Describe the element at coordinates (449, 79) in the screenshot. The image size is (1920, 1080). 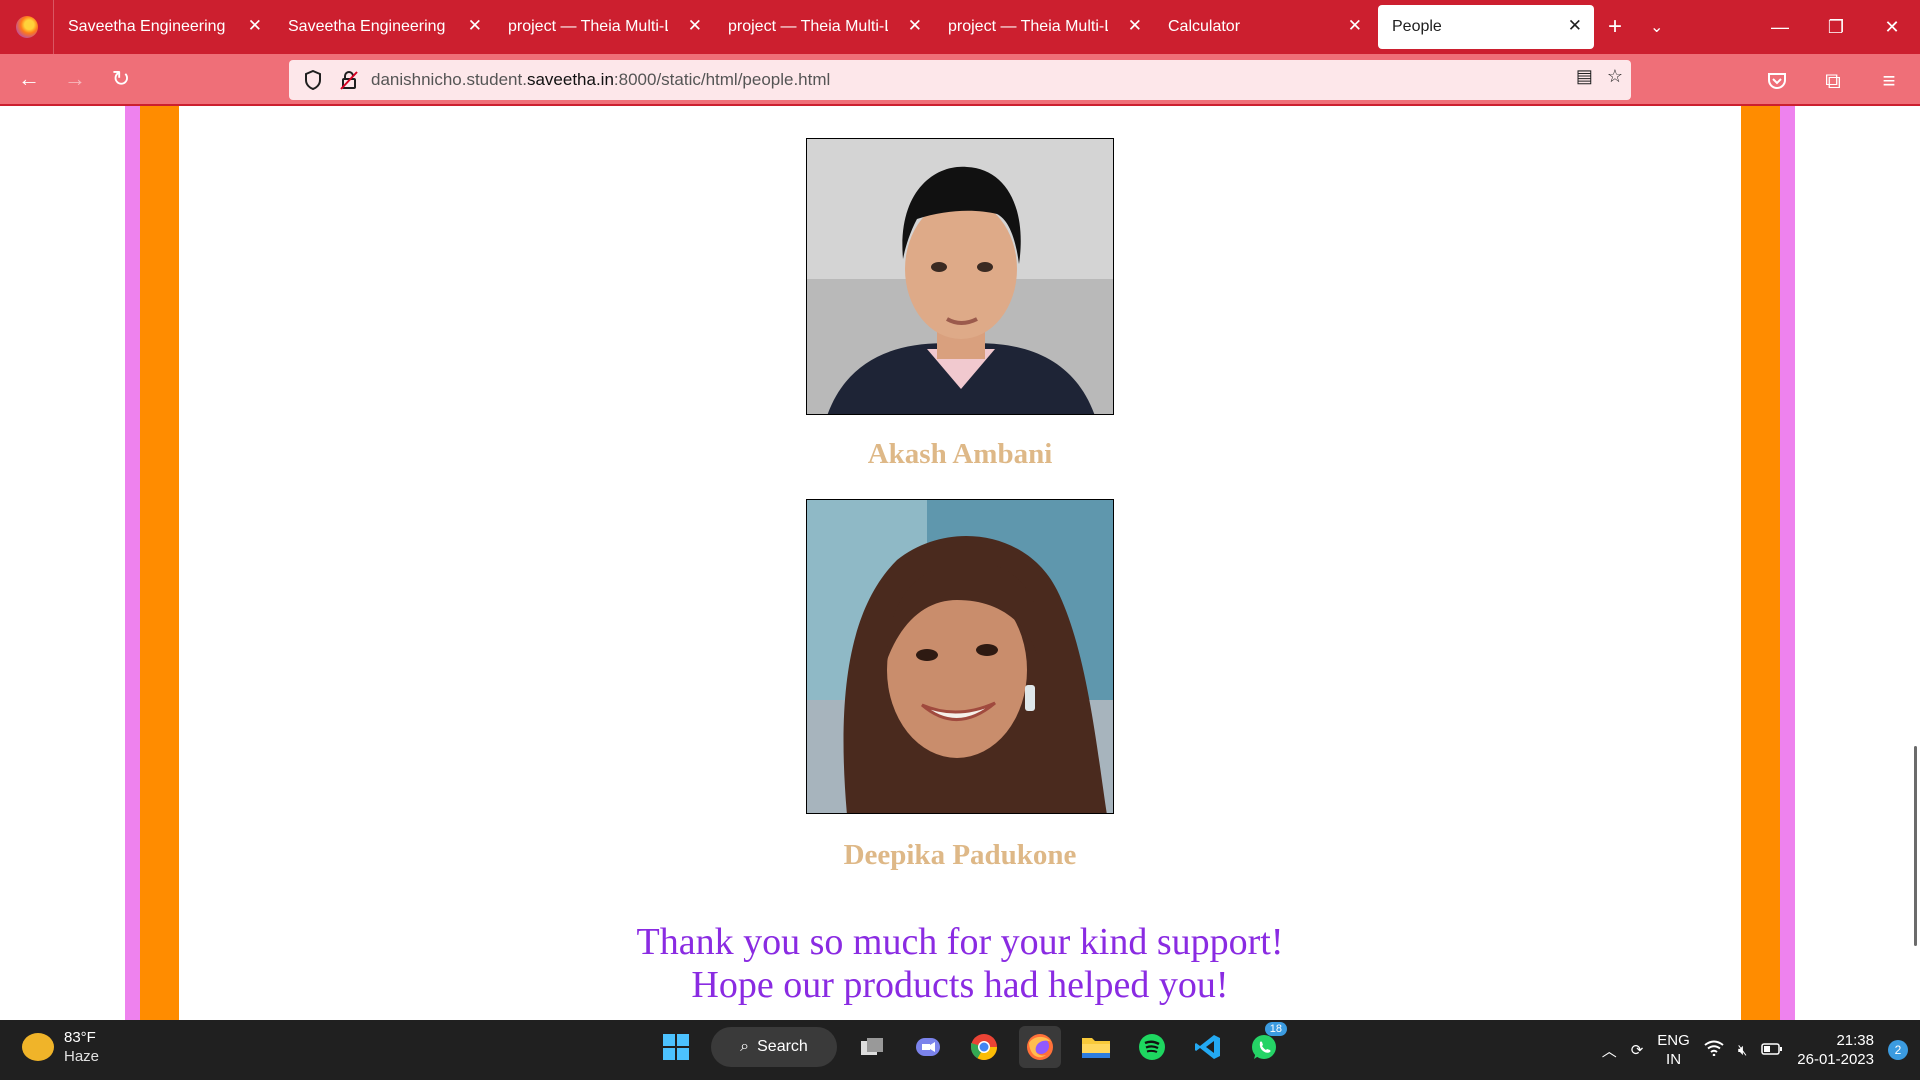
I see `url-prefix: danishnicho.student.` at that location.